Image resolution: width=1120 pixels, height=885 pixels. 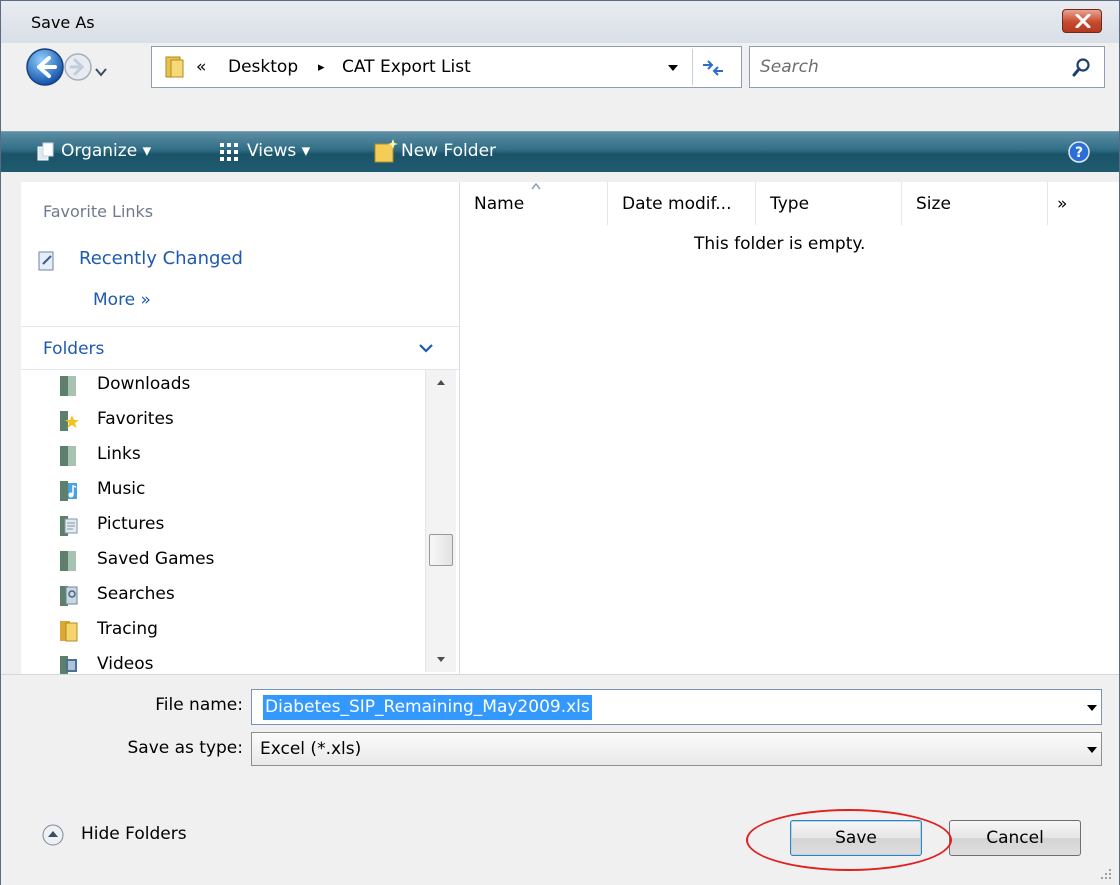 I want to click on window-title: Save As, so click(x=63, y=22).